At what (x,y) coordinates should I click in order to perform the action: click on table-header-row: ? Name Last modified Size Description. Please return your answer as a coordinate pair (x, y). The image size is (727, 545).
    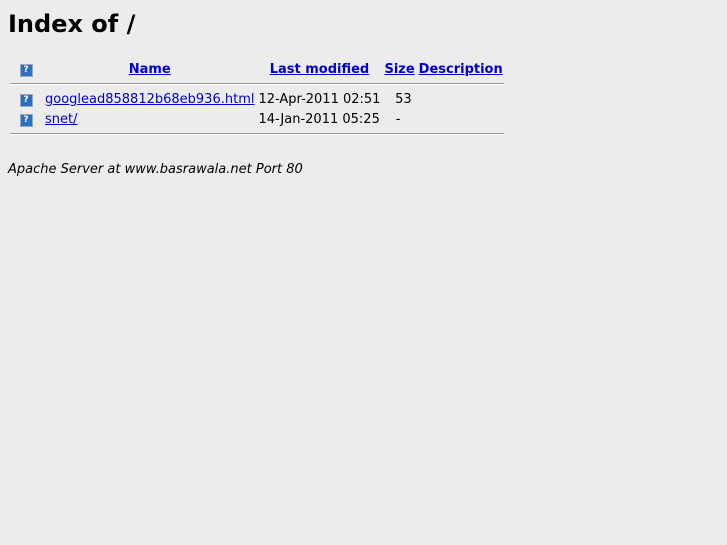
    Looking at the image, I should click on (257, 69).